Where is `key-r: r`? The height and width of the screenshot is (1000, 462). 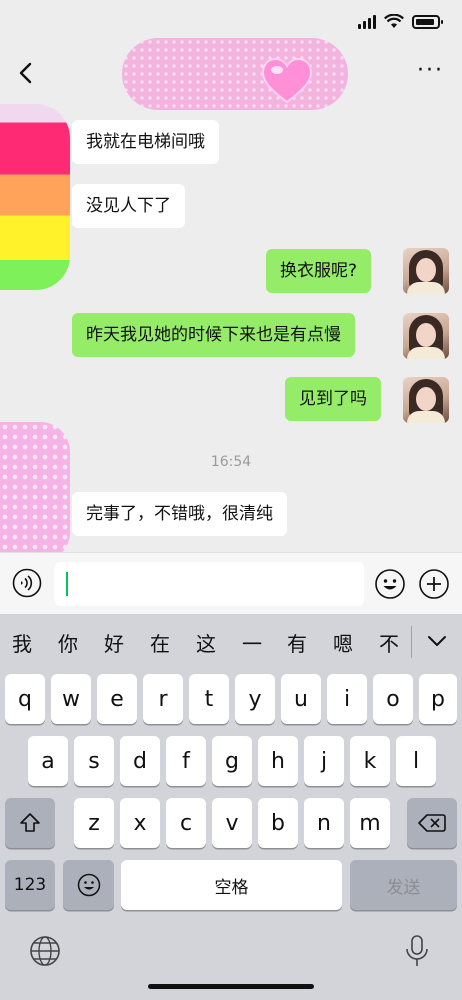 key-r: r is located at coordinates (163, 699).